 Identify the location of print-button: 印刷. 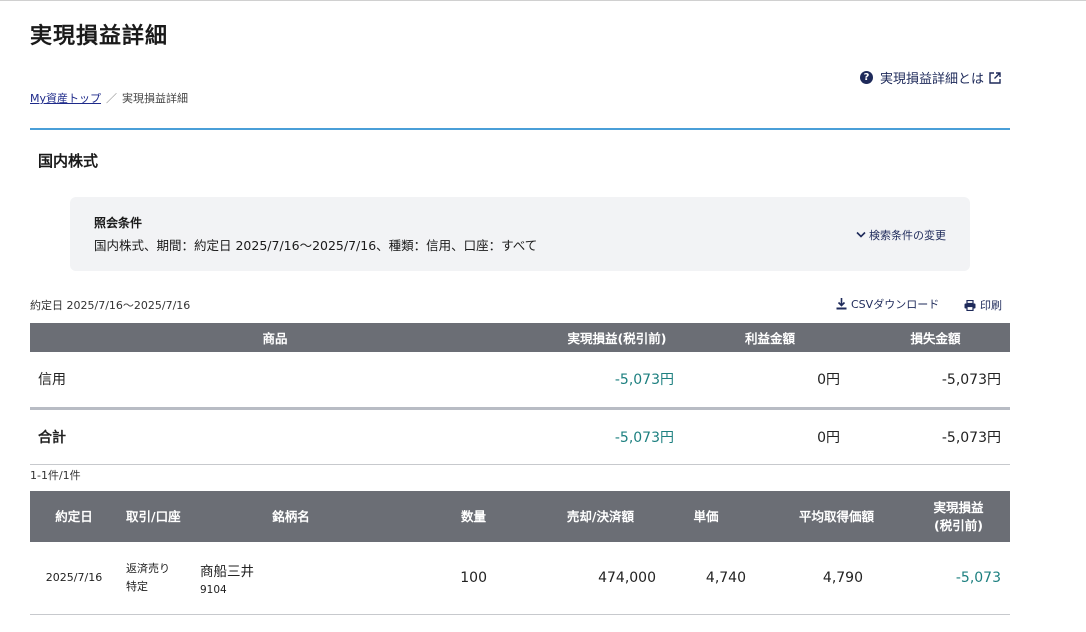
(983, 305).